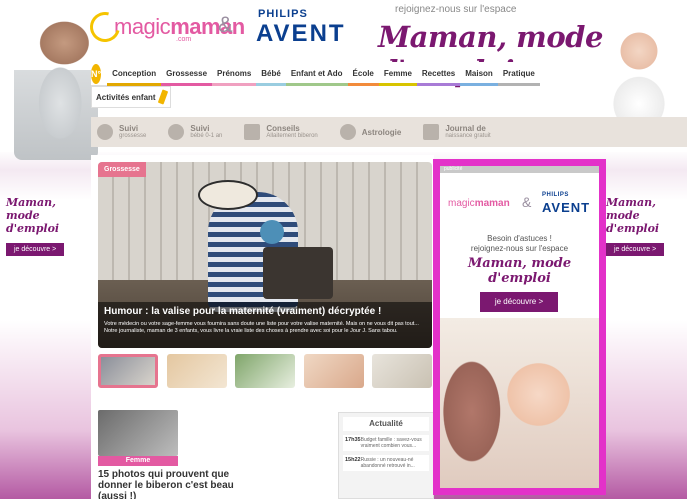 This screenshot has width=687, height=499. I want to click on hero-hat-image, so click(228, 195).